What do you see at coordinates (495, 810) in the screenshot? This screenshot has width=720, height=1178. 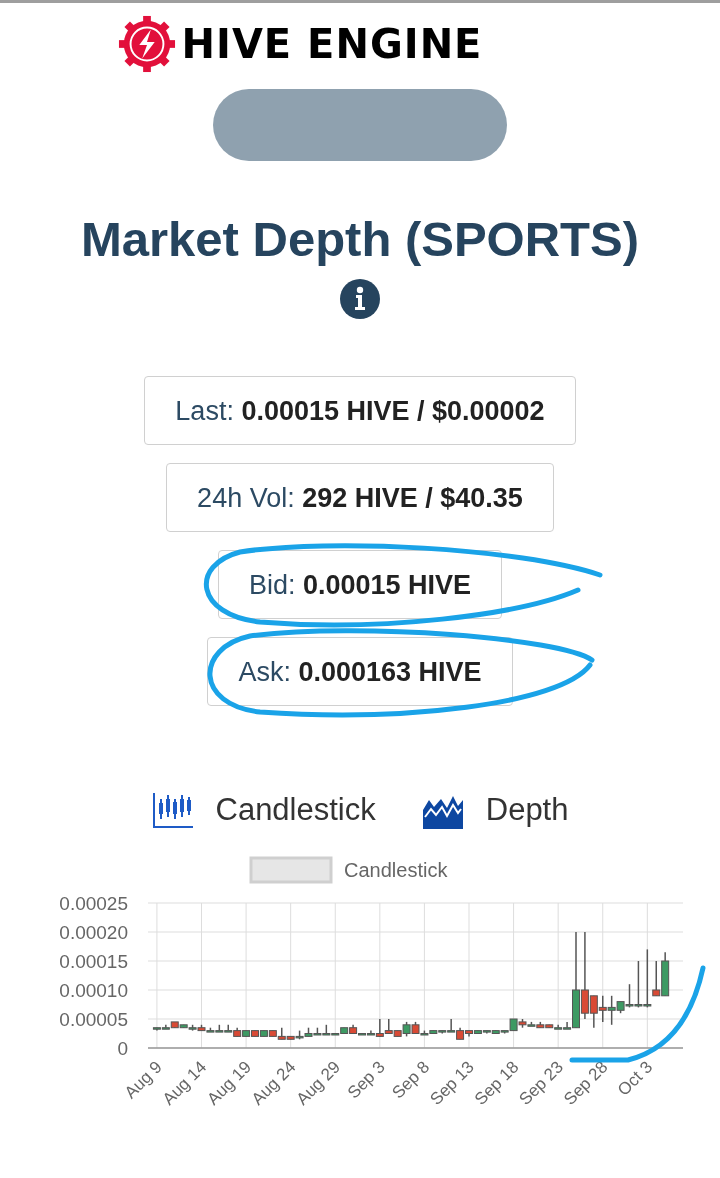 I see `chart-type-button: Depth` at bounding box center [495, 810].